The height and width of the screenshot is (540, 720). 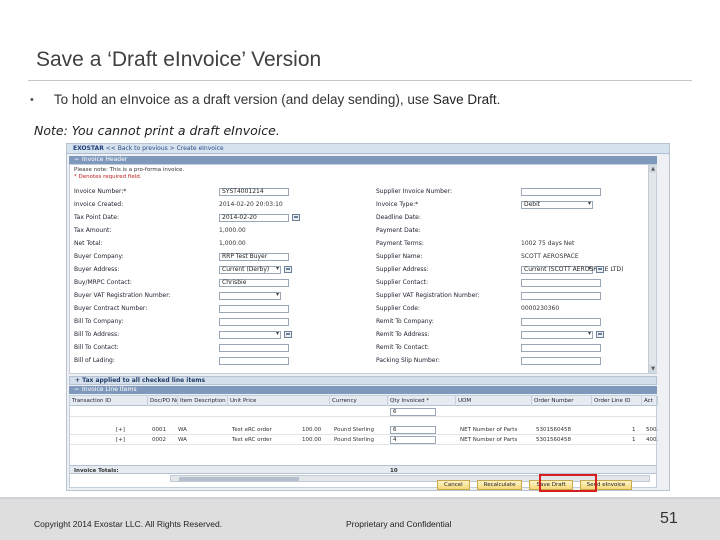 What do you see at coordinates (398, 230) in the screenshot?
I see `field-label: Payment Date:` at bounding box center [398, 230].